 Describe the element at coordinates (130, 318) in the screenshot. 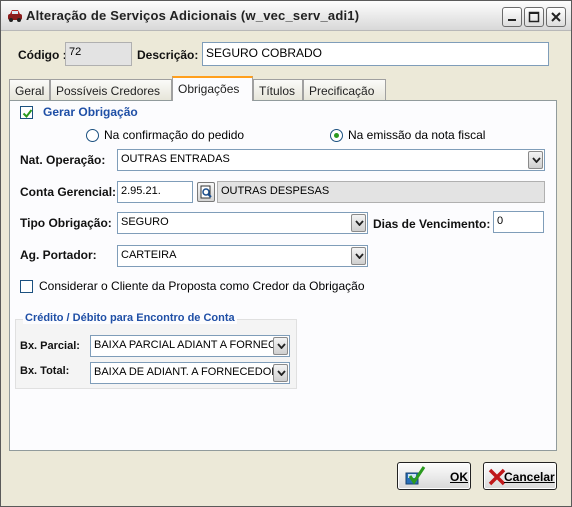

I see `credito-debito-group-title: Crédito / Débito para Encontro de Conta` at that location.